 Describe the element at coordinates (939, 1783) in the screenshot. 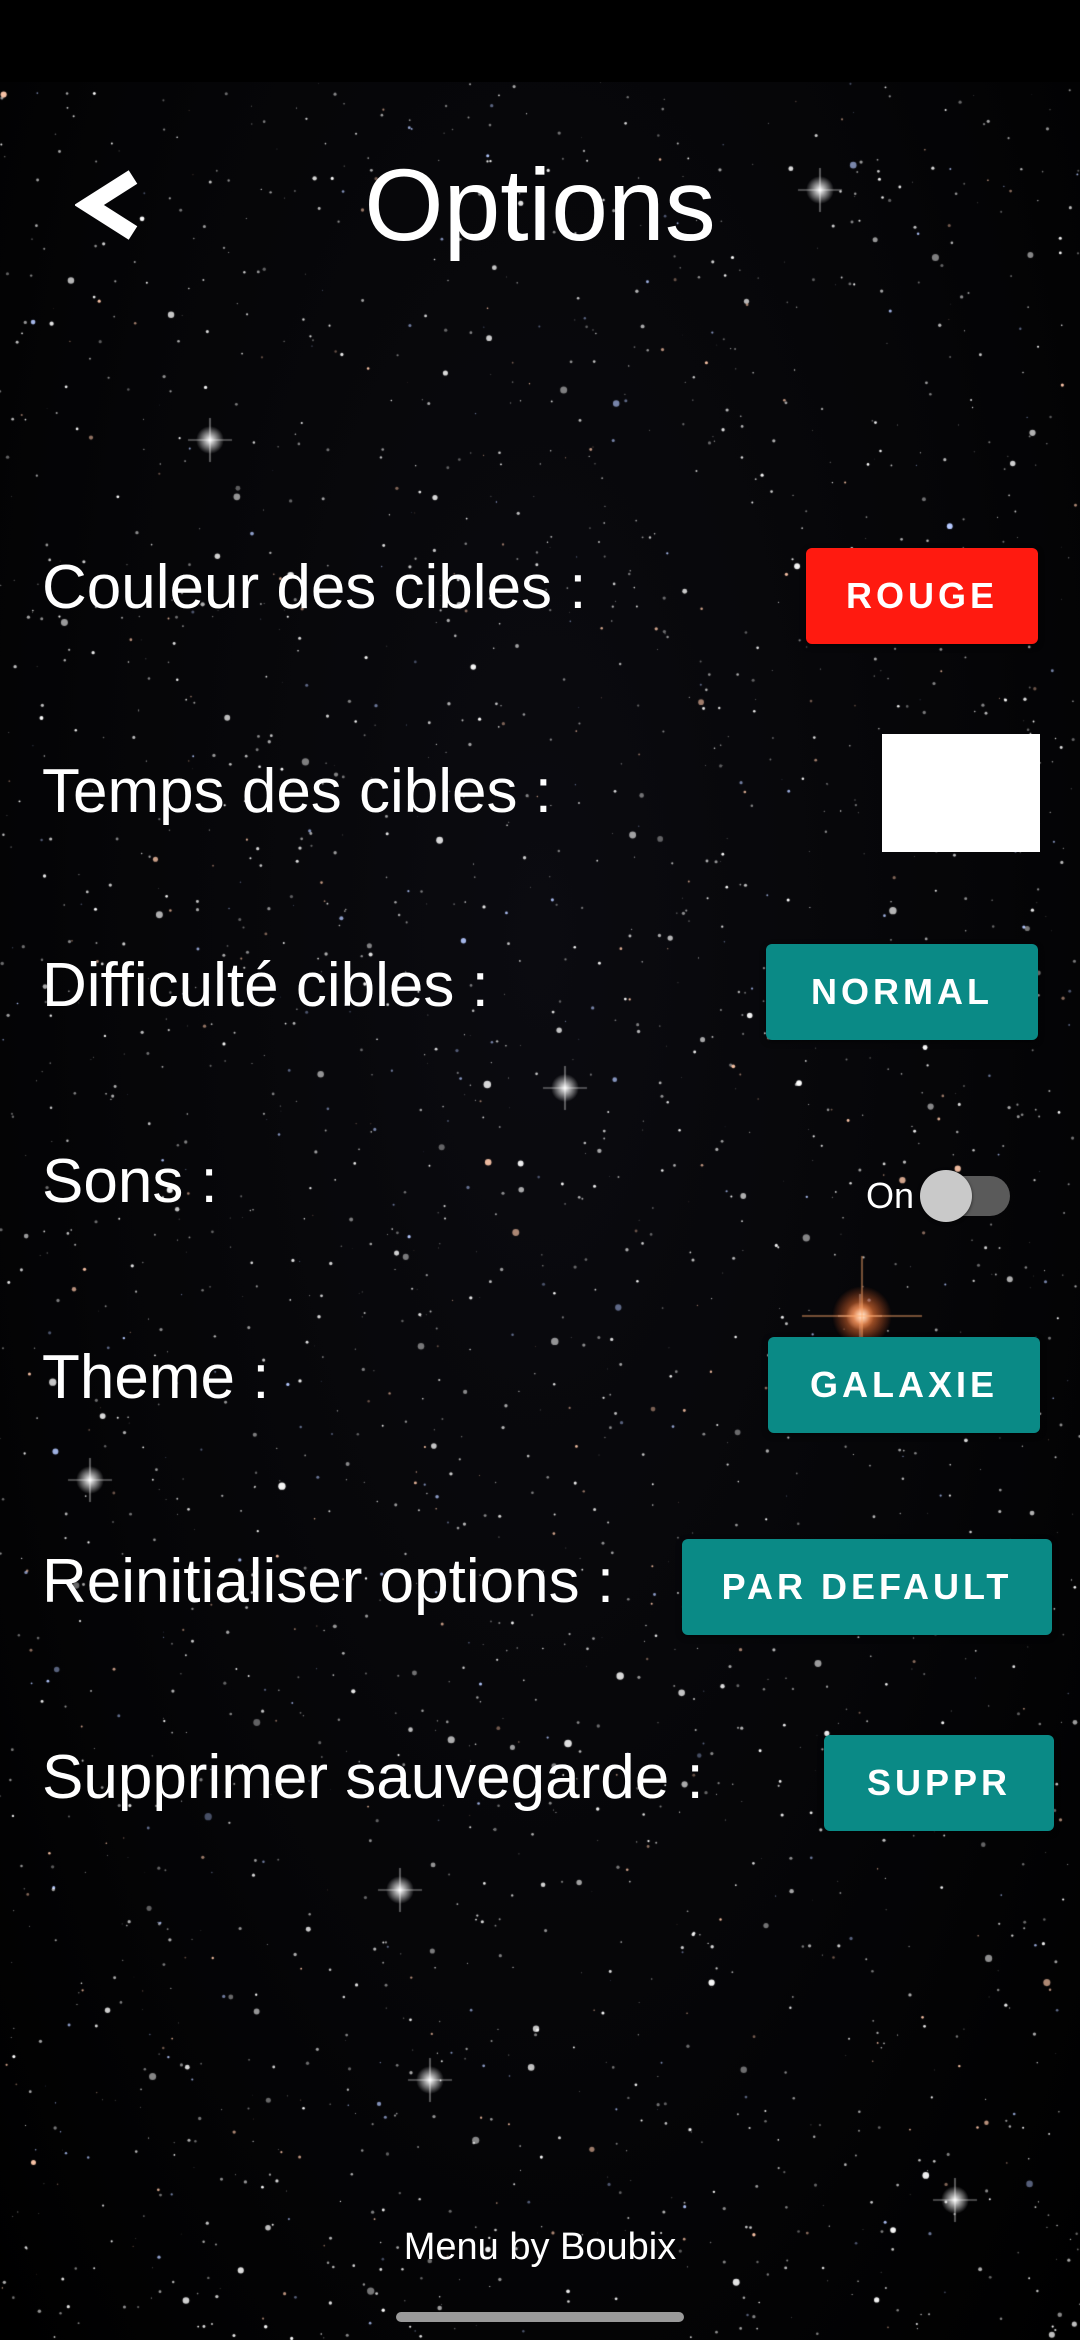

I see `delete-save-button: SUPPR` at that location.